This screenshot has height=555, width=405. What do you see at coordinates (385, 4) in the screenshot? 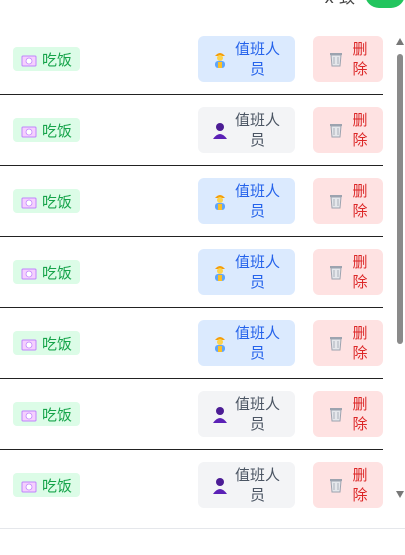
I see `top-action-button` at bounding box center [385, 4].